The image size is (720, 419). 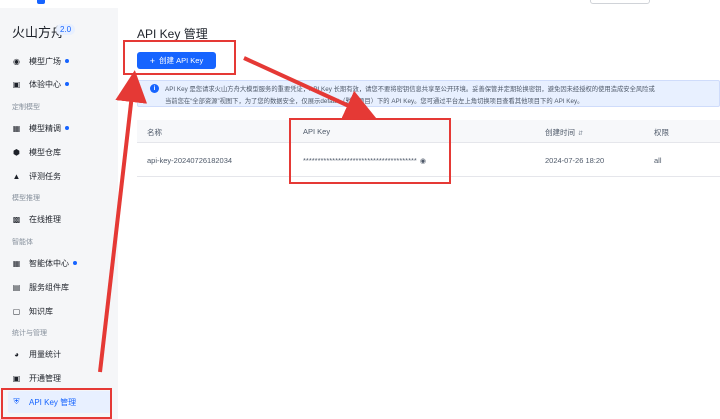 I want to click on group-label: 统计与管理, so click(x=29, y=333).